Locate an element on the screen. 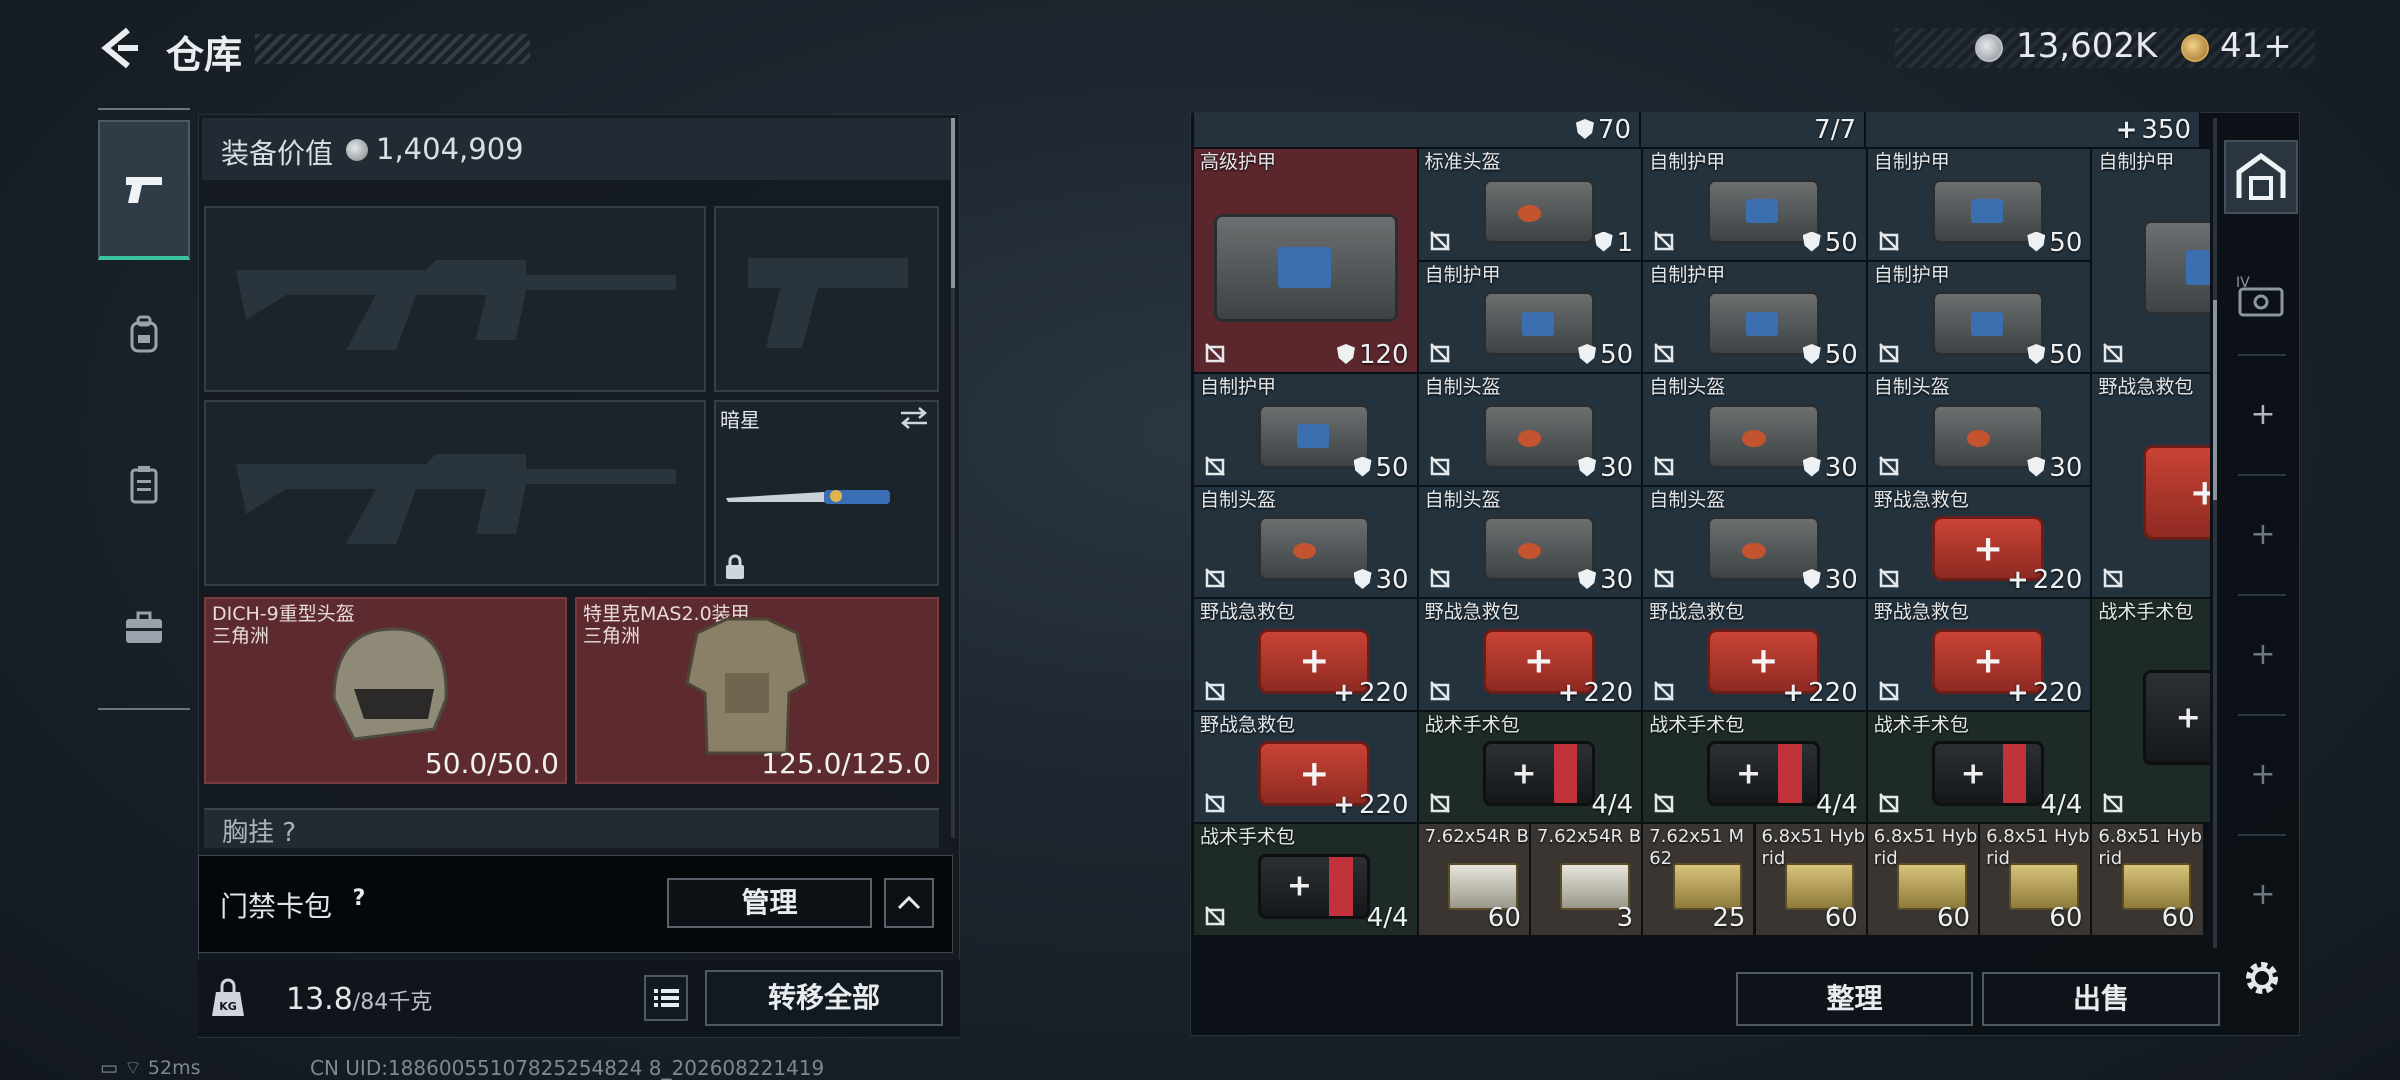  transfer-all-button: 转移全部 is located at coordinates (824, 998).